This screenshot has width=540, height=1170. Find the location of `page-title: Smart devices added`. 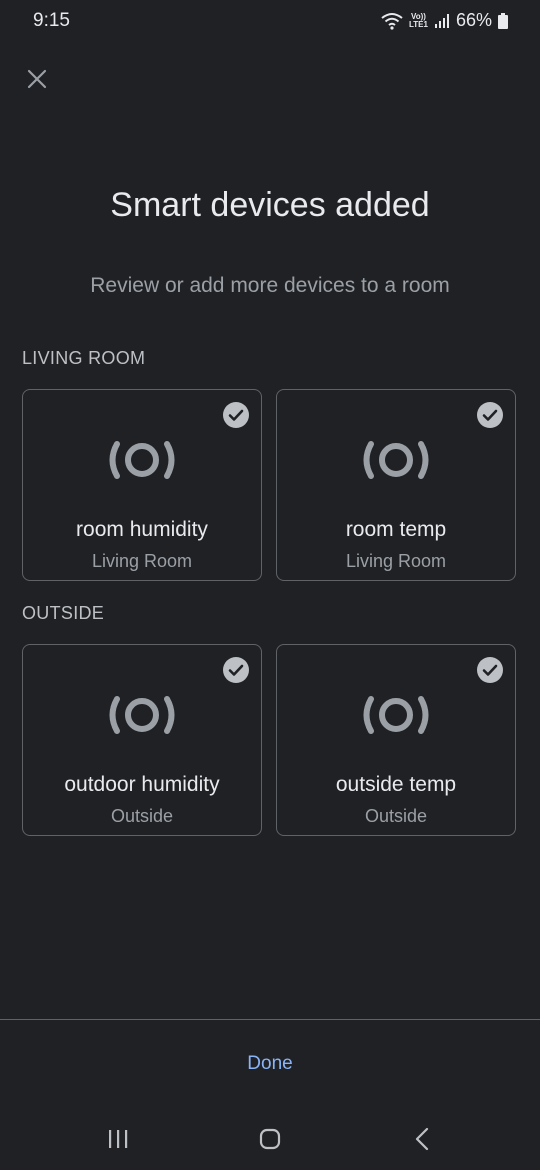

page-title: Smart devices added is located at coordinates (270, 205).